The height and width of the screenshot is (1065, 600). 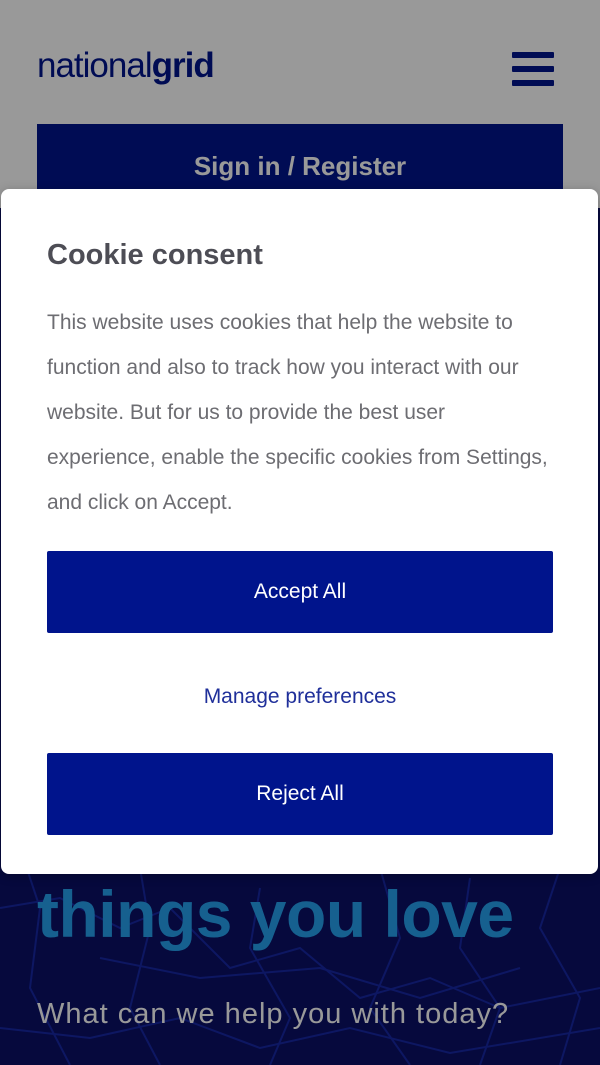 I want to click on accept-all-button: Accept All, so click(x=300, y=592).